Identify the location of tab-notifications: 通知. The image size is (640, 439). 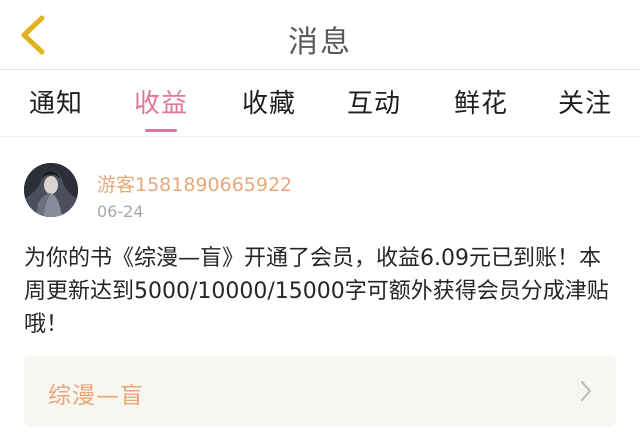
(56, 109).